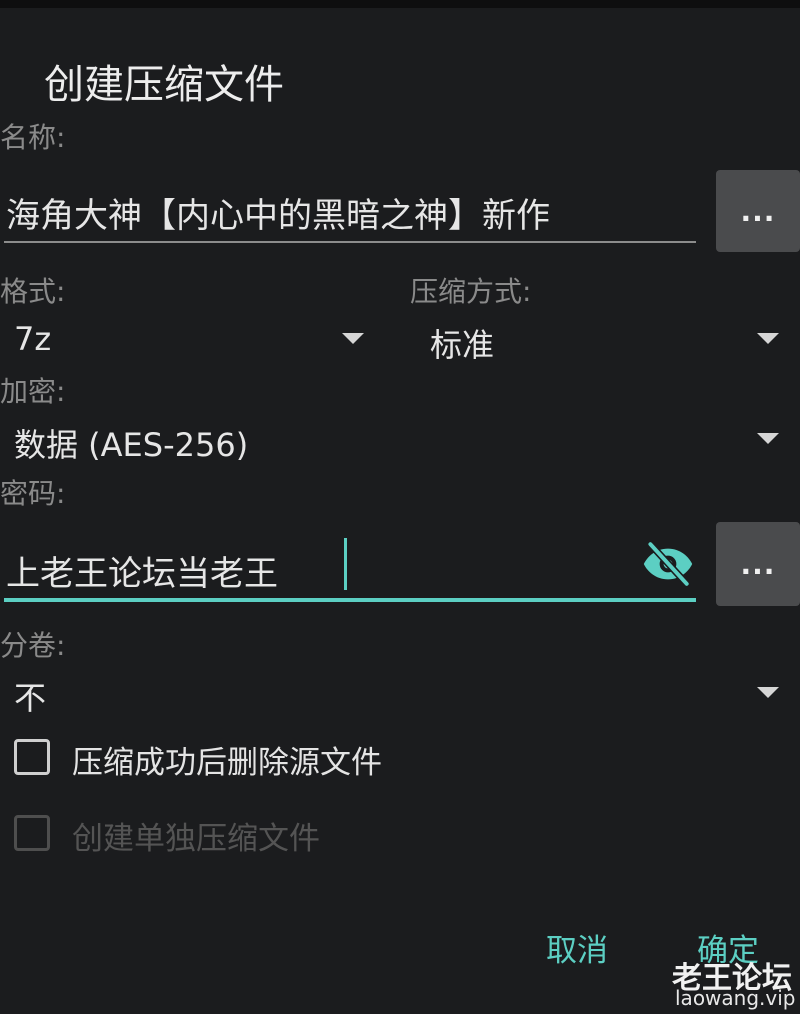 The width and height of the screenshot is (800, 1014). What do you see at coordinates (227, 759) in the screenshot?
I see `delete-source-label: 压缩成功后删除源文件` at bounding box center [227, 759].